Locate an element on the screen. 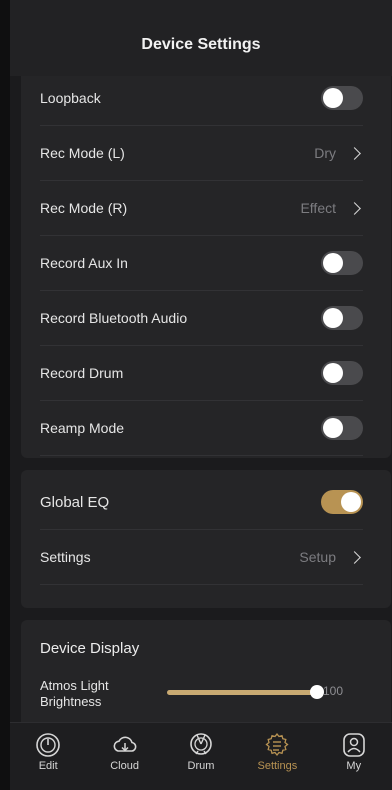 The image size is (392, 790). record-aux-in-toggle is located at coordinates (342, 263).